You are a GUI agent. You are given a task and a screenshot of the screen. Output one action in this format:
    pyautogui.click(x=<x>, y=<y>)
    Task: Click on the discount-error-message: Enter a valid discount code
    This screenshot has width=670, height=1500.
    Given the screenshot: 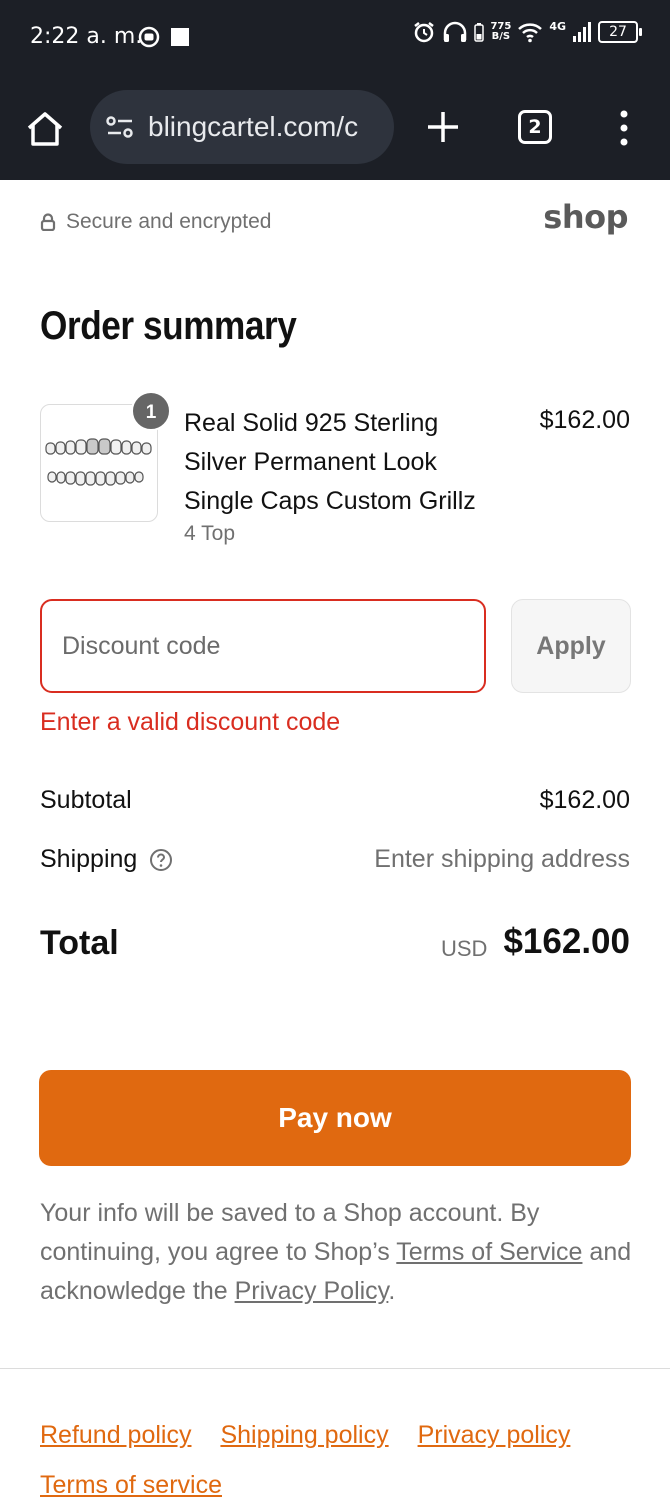 What is the action you would take?
    pyautogui.click(x=190, y=722)
    